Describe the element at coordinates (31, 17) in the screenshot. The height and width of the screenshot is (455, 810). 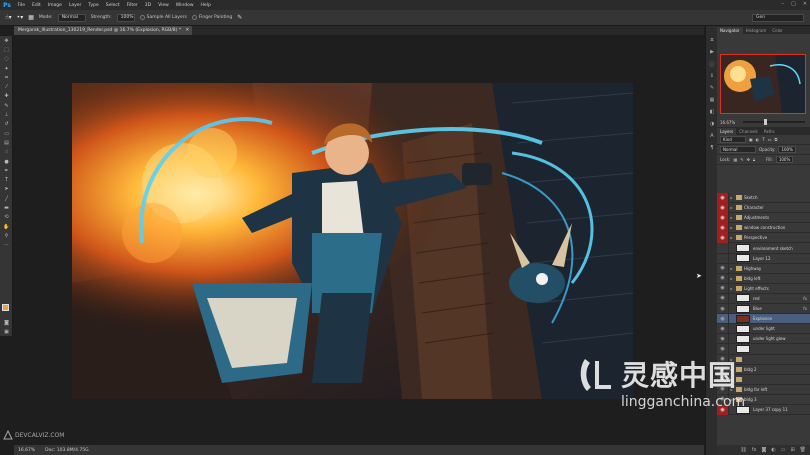
I see `brush-panel-icon: ▦` at that location.